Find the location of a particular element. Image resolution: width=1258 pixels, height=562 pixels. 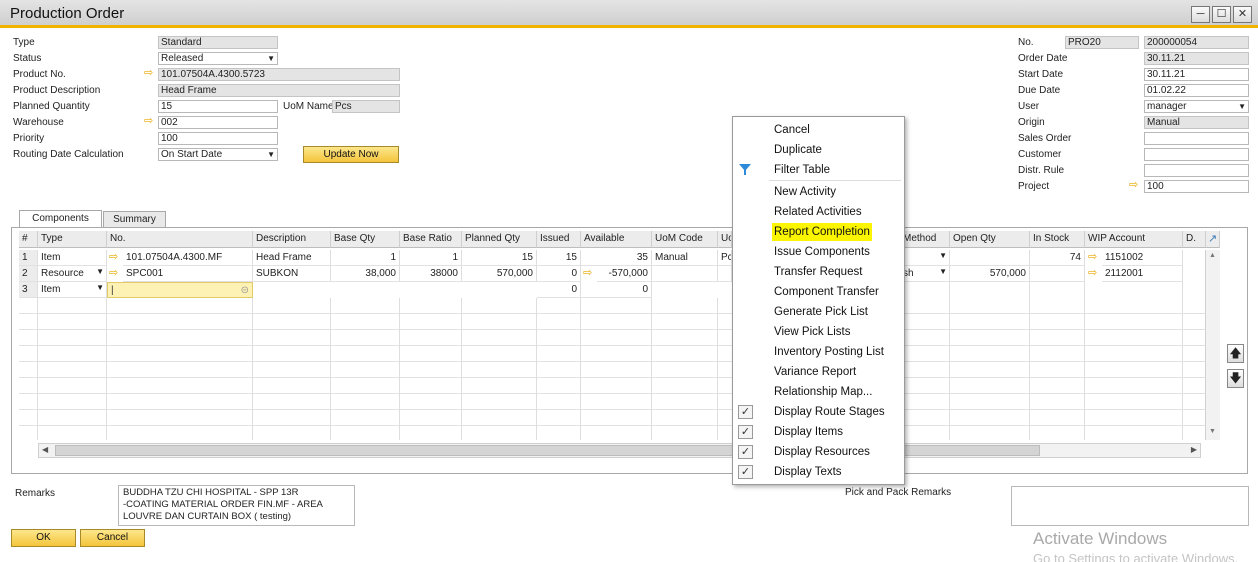

row-base-qty: 1 is located at coordinates (365, 258).